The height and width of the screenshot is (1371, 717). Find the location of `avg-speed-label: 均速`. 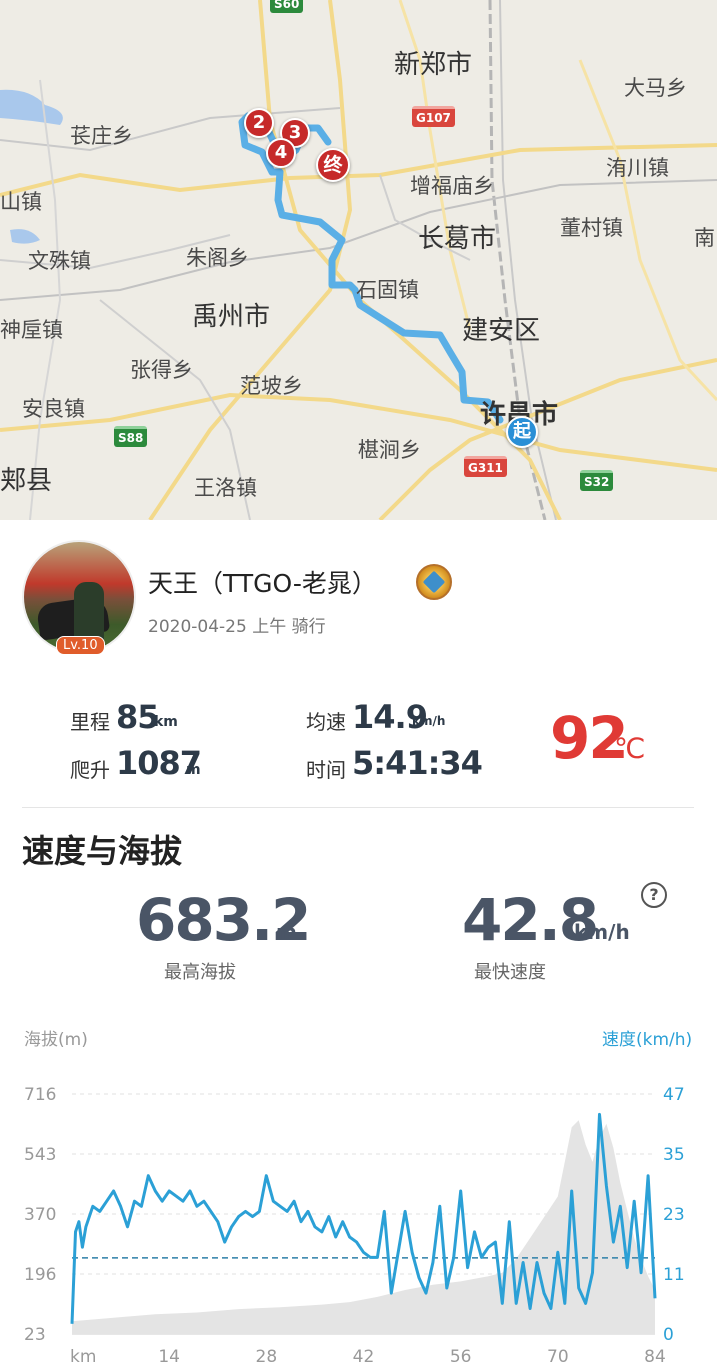

avg-speed-label: 均速 is located at coordinates (326, 722).